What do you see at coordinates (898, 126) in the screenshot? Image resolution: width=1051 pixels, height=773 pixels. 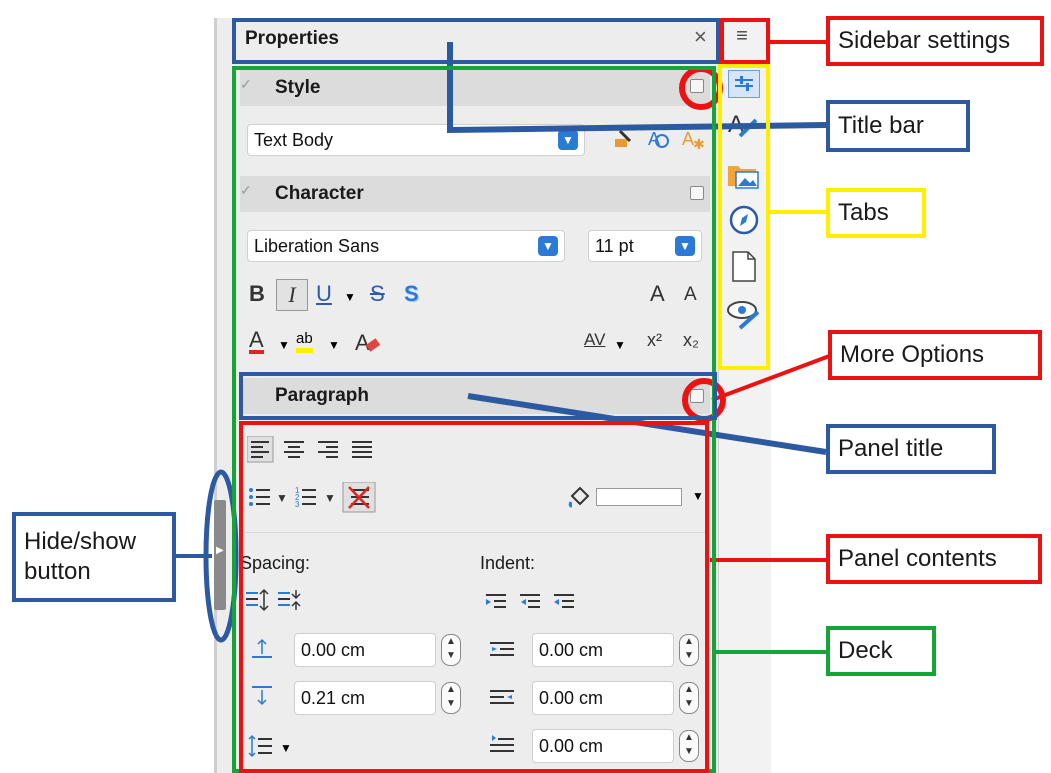 I see `callout-title-bar: Title bar` at bounding box center [898, 126].